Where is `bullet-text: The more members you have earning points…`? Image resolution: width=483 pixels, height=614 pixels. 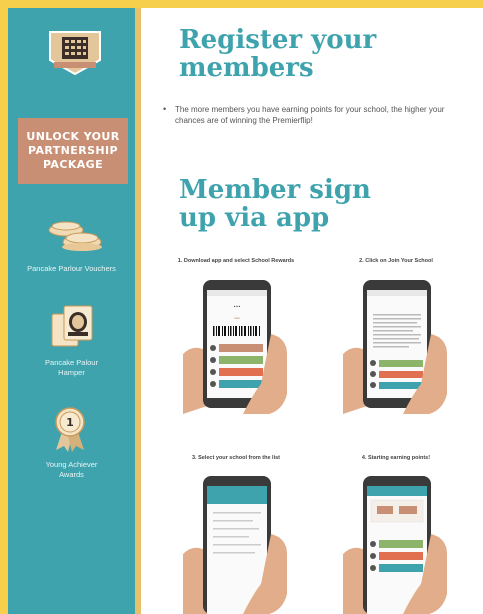
bullet-text: The more members you have earning points… is located at coordinates (310, 115).